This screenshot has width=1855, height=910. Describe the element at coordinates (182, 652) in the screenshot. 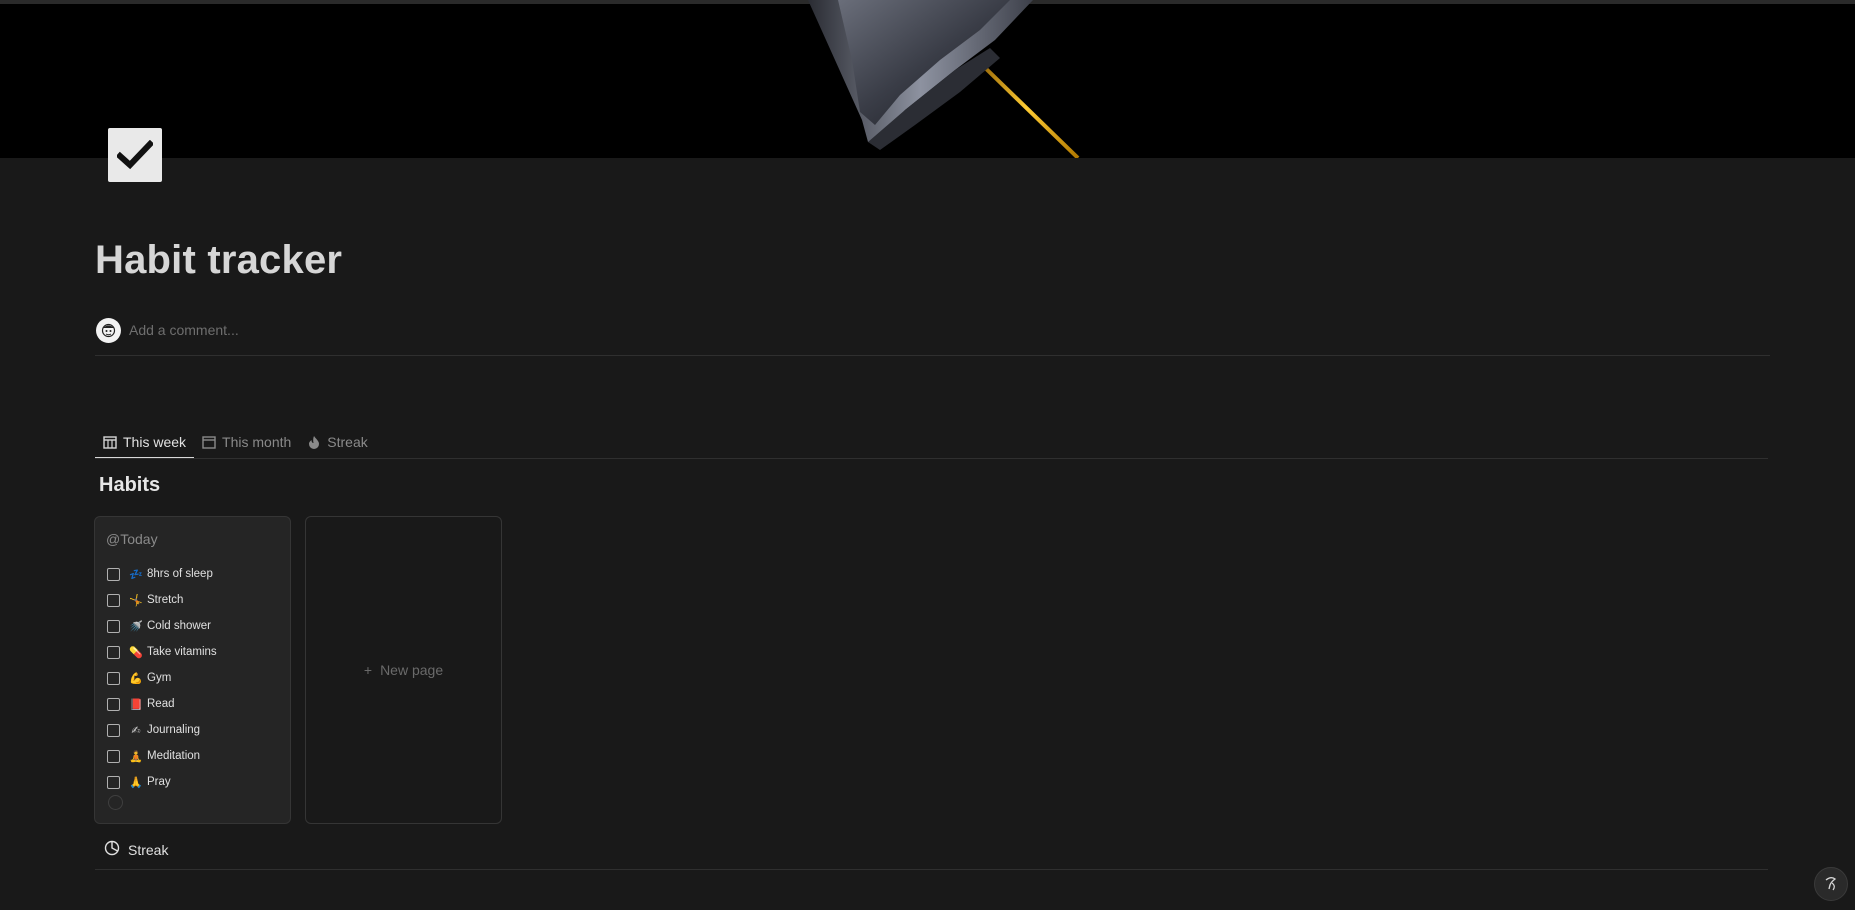

I see `habit-label: Take vitamins` at that location.